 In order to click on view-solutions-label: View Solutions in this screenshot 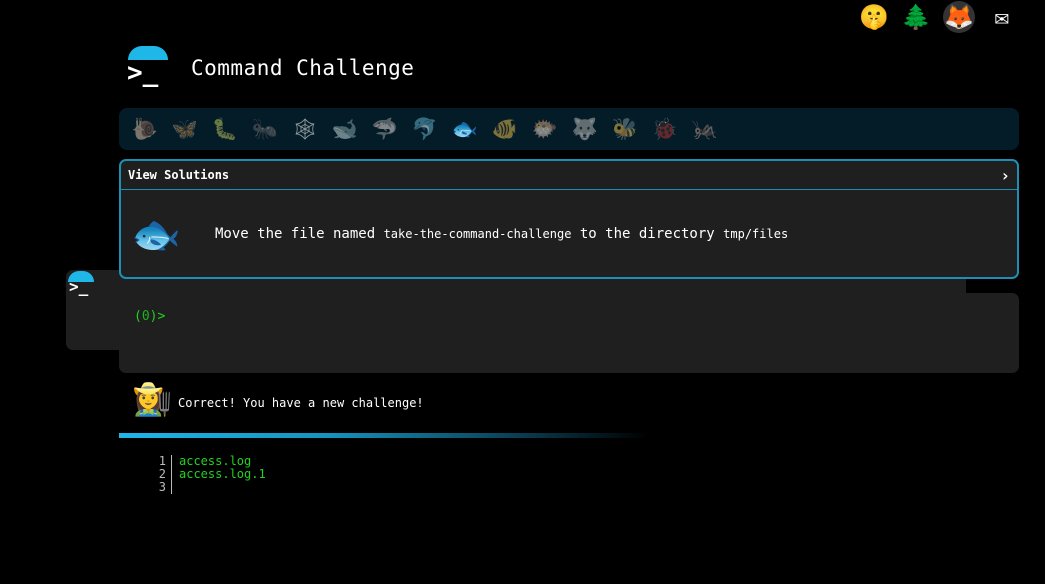, I will do `click(179, 175)`.